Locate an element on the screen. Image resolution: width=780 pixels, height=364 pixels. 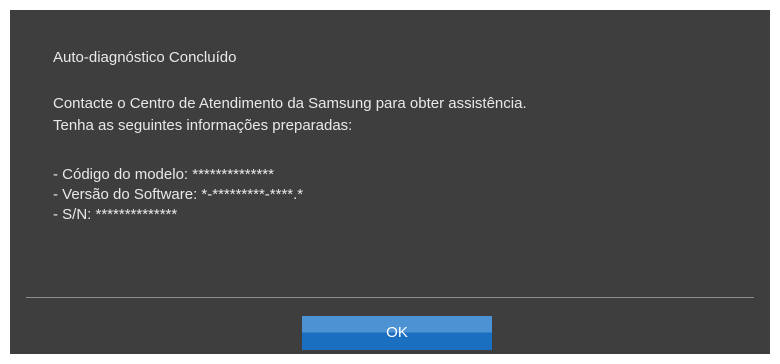
info-row-software-version: - Versão do Software: *-*********-****.* is located at coordinates (178, 194).